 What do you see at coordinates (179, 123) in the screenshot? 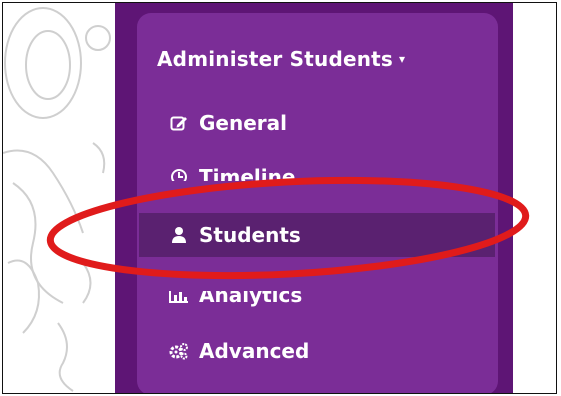
I see `edit-icon` at bounding box center [179, 123].